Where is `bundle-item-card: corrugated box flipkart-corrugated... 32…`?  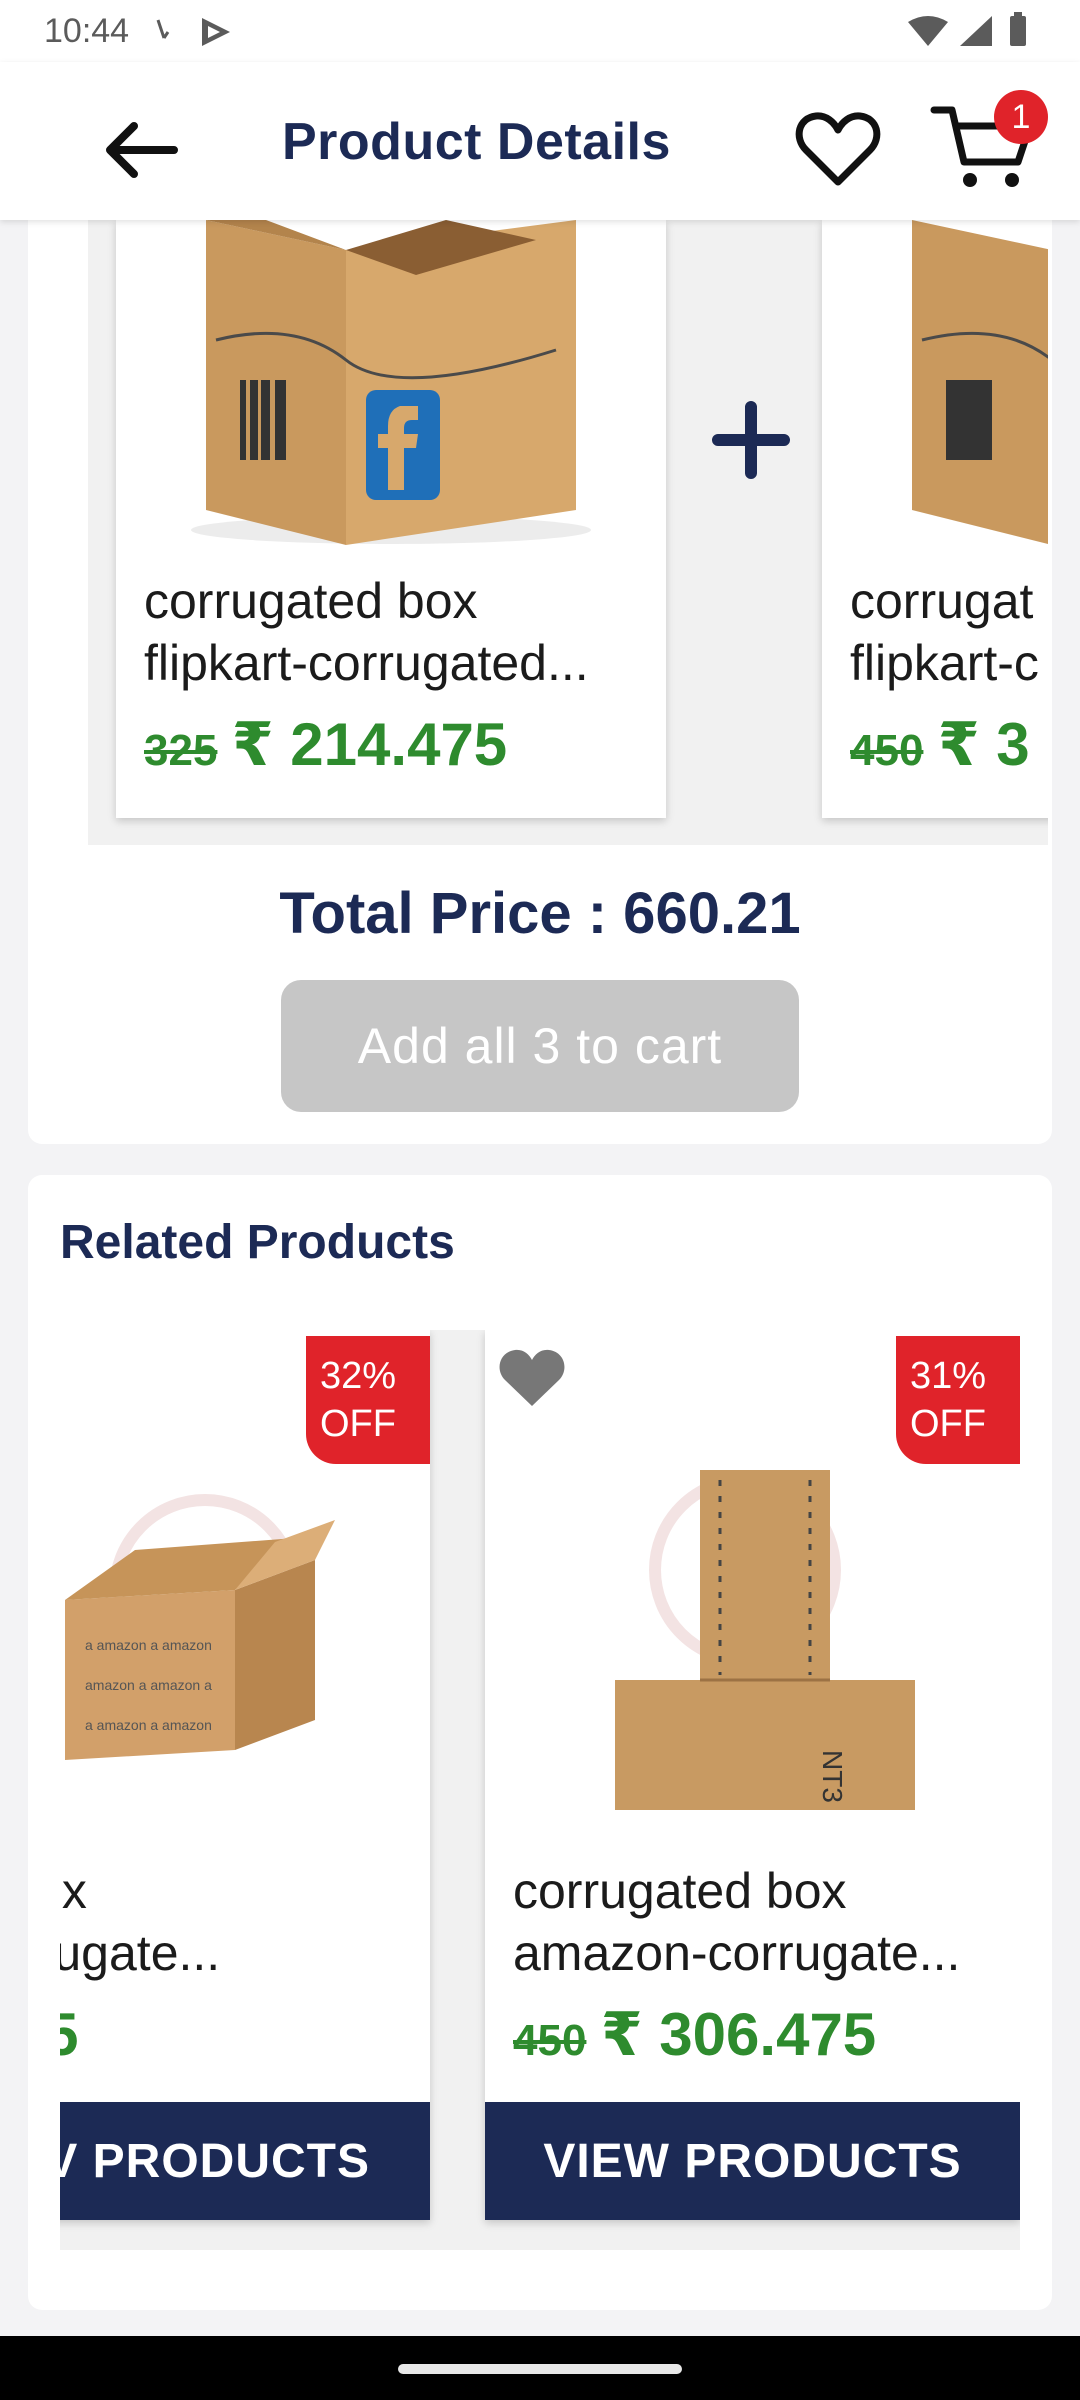 bundle-item-card: corrugated box flipkart-corrugated... 32… is located at coordinates (391, 519).